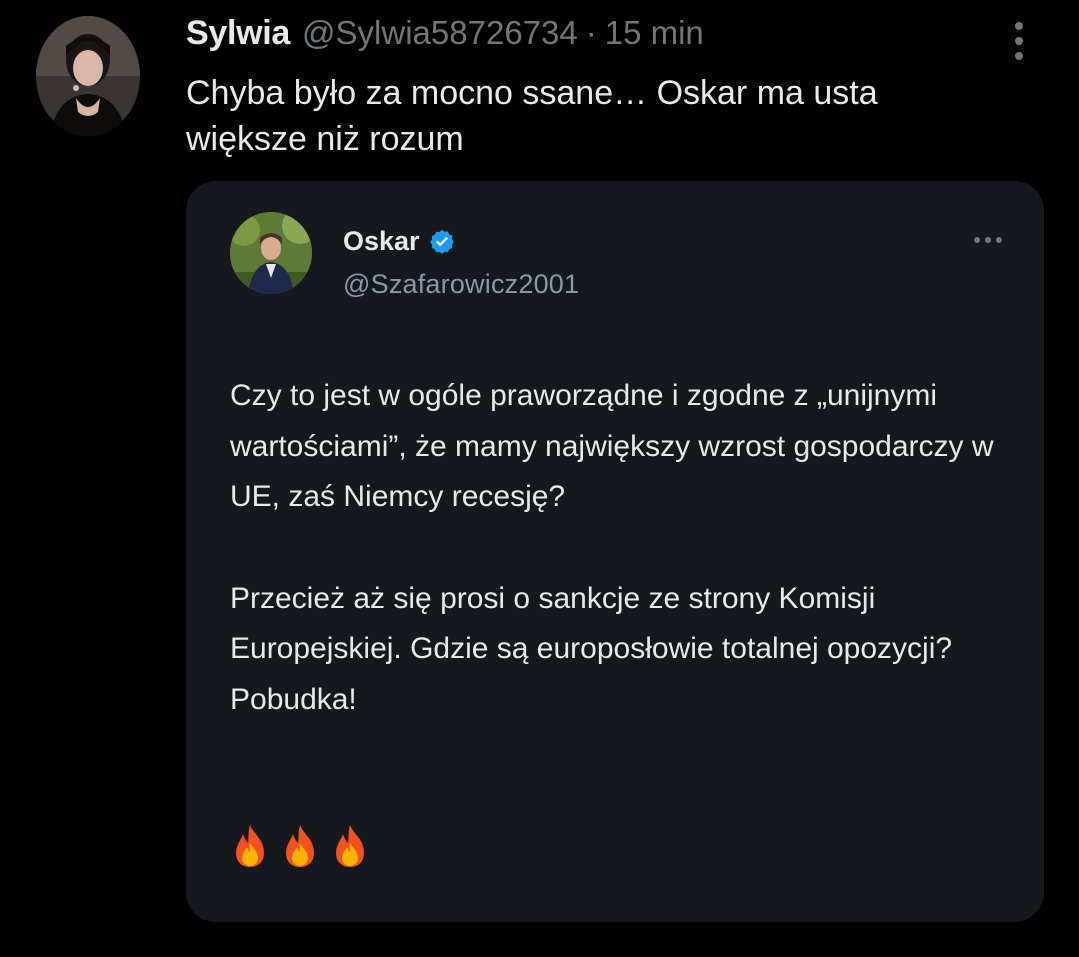  I want to click on vertical-ellipsis-icon, so click(1019, 41).